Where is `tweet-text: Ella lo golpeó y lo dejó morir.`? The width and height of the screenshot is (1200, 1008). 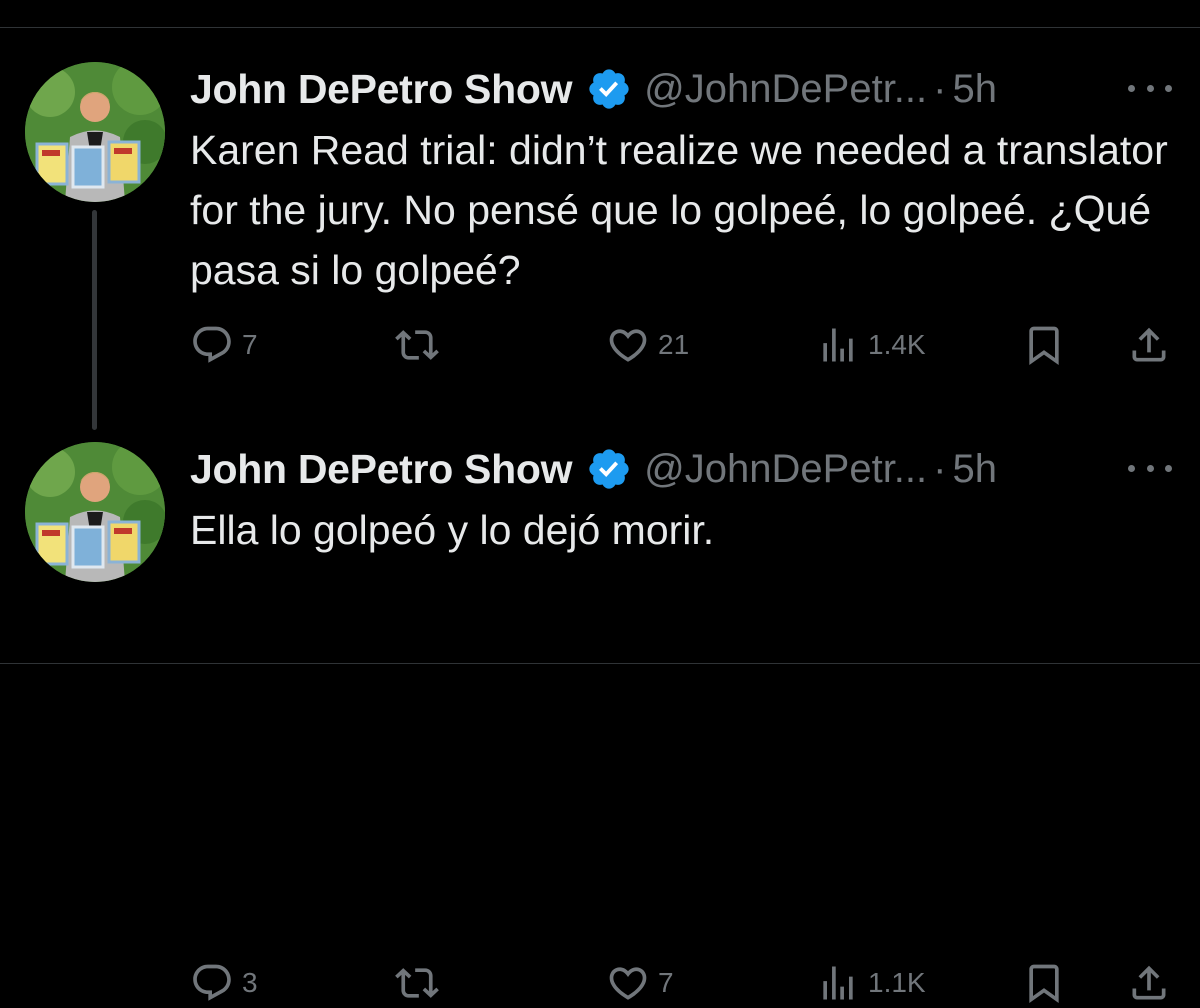 tweet-text: Ella lo golpeó y lo dejó morir. is located at coordinates (452, 530).